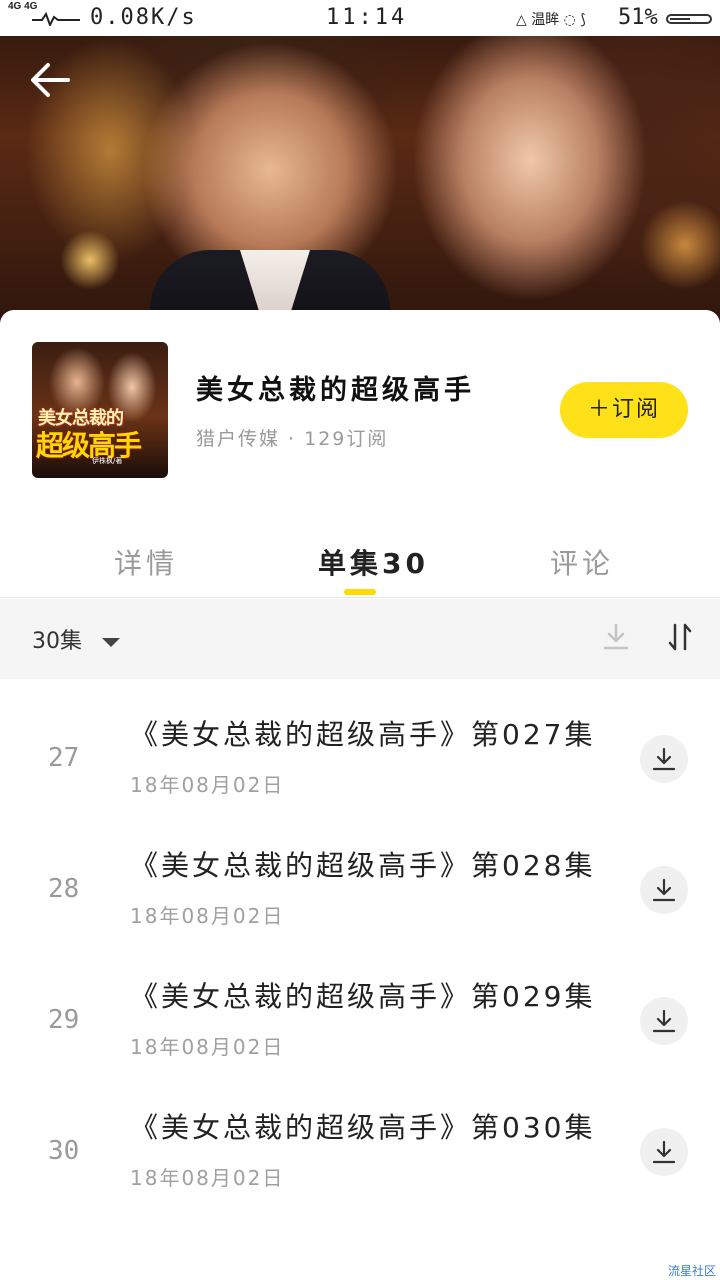  I want to click on sort-button, so click(680, 637).